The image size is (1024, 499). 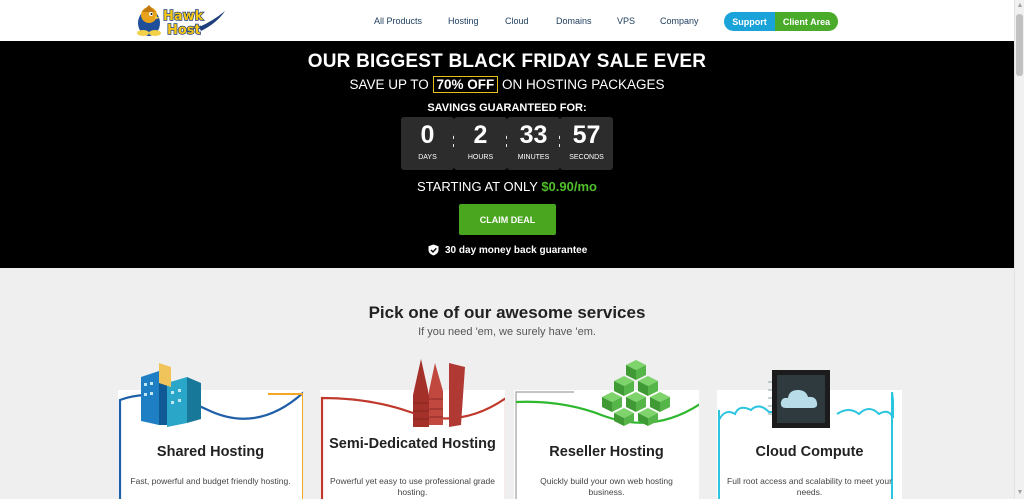 What do you see at coordinates (586, 135) in the screenshot?
I see `countdown-seconds-value: 57` at bounding box center [586, 135].